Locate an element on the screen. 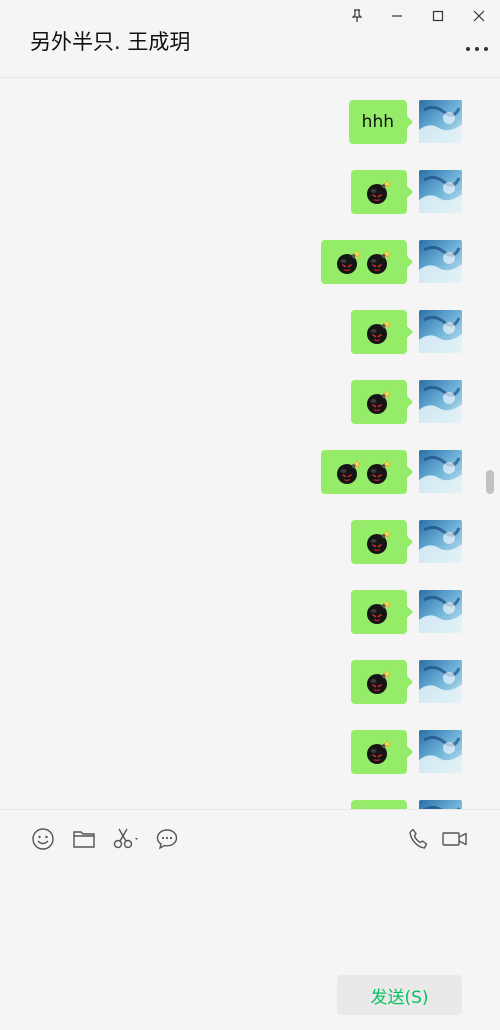 Image resolution: width=500 pixels, height=1030 pixels. chat-title: 另外半只. 王成玥 is located at coordinates (110, 42).